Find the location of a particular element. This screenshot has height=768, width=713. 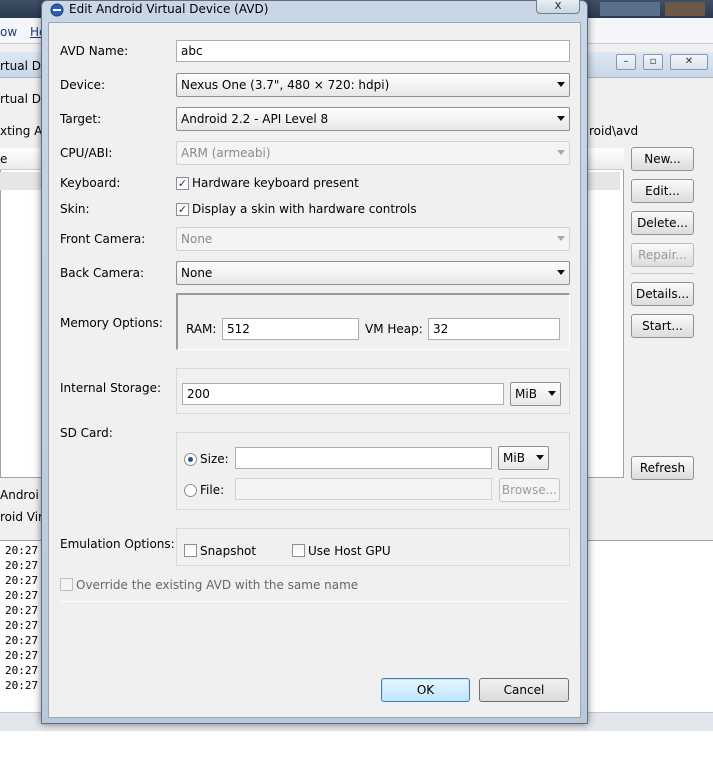

front-camera-label: Front Camera: is located at coordinates (103, 239).